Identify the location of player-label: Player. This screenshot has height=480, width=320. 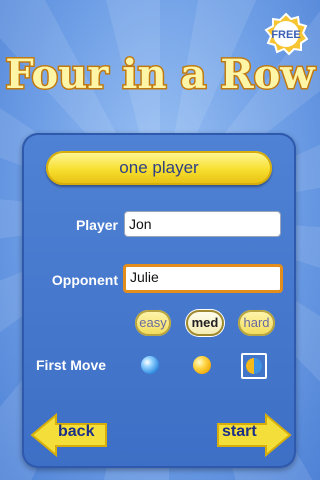
(96, 225).